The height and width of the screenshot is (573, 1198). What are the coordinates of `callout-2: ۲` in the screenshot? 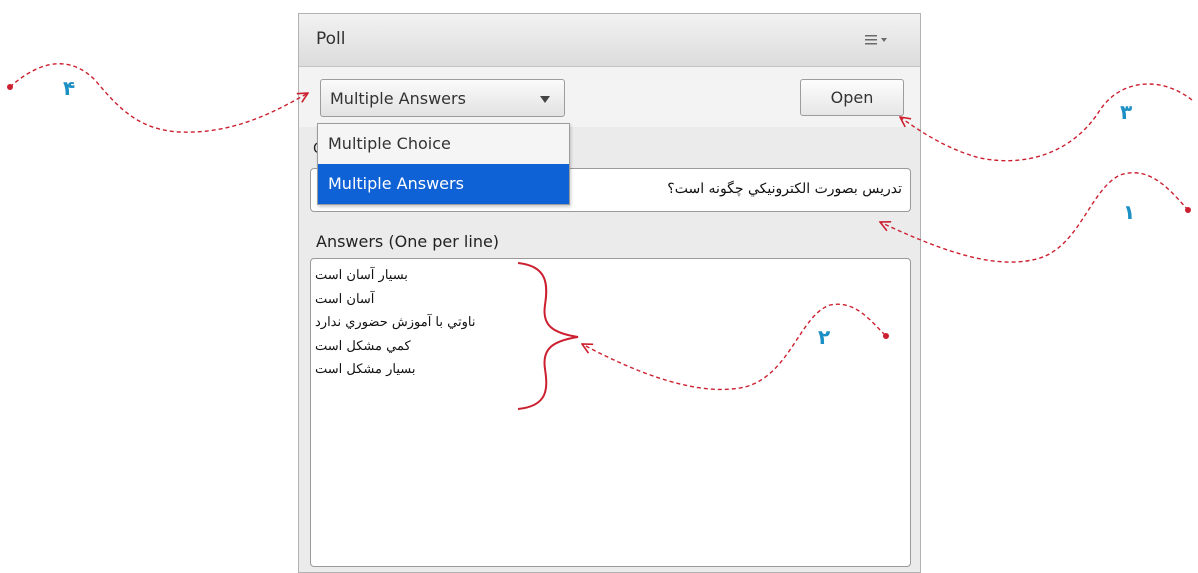 It's located at (824, 337).